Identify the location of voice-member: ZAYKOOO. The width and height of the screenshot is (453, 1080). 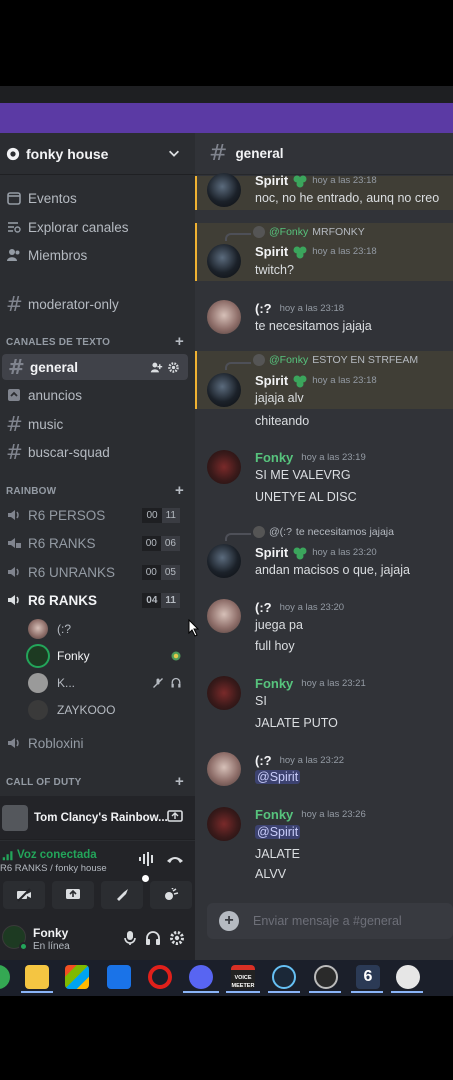
(108, 710).